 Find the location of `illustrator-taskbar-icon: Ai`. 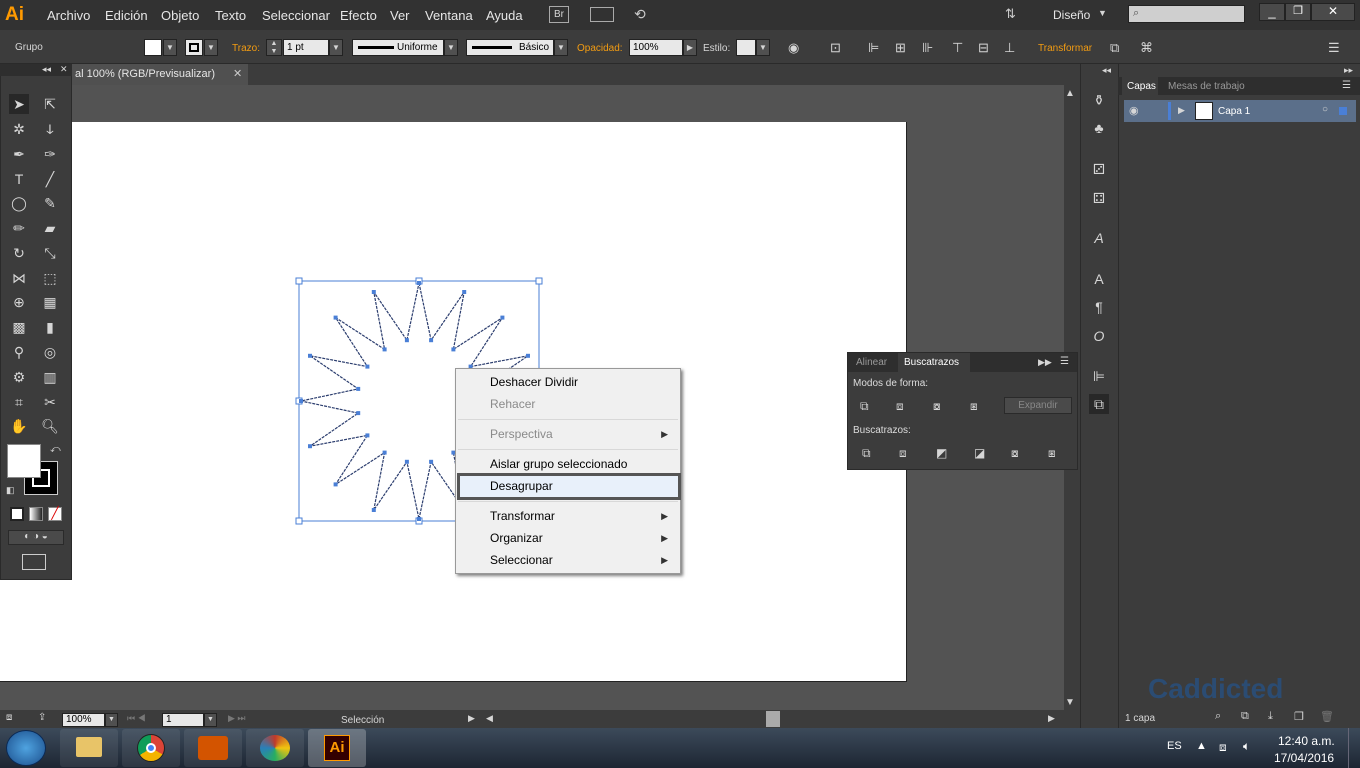

illustrator-taskbar-icon: Ai is located at coordinates (337, 748).